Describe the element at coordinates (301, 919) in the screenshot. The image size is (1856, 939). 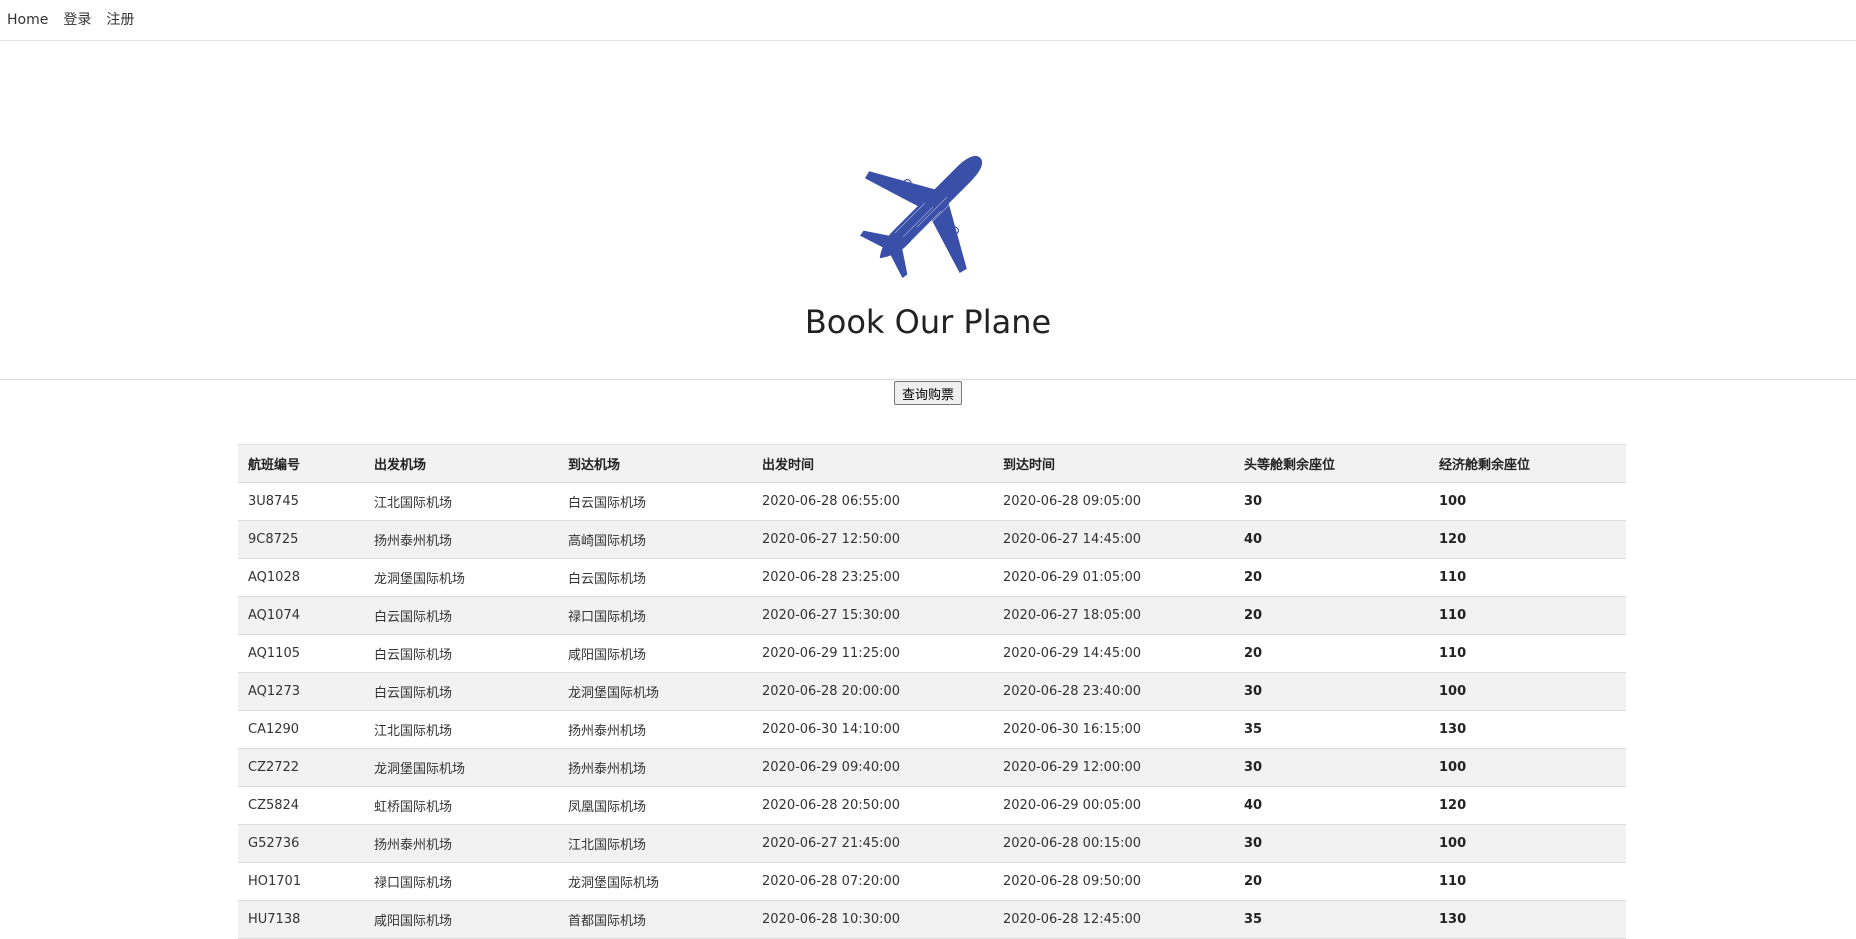
I see `flight-number-cell: HU7138` at that location.